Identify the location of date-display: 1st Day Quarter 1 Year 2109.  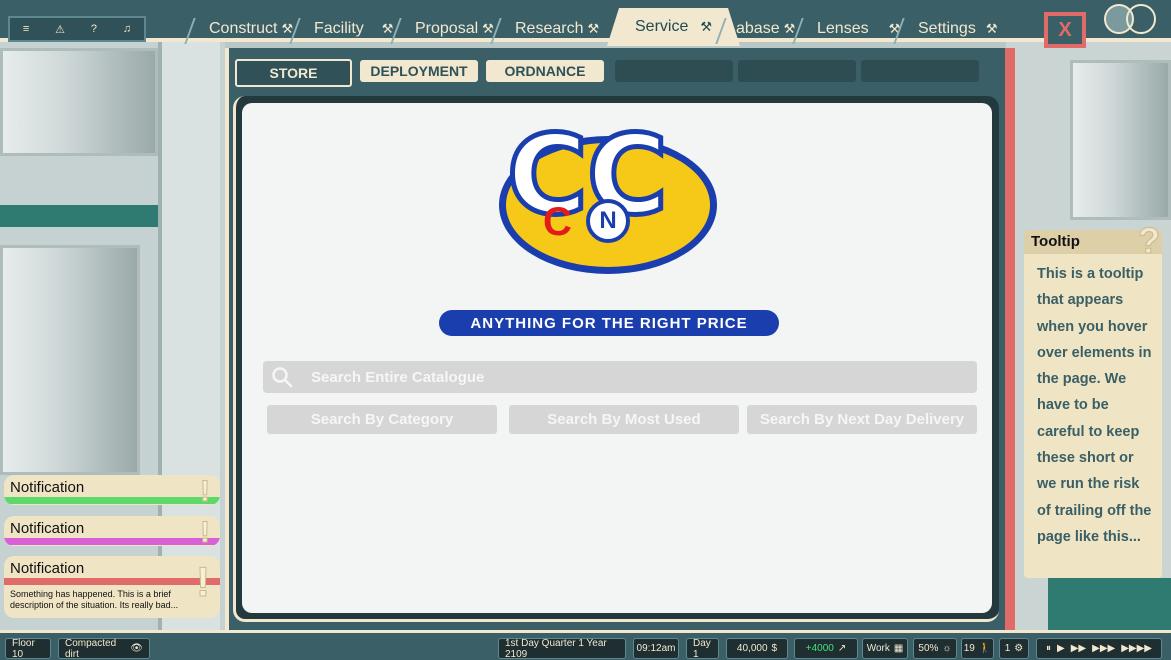
(562, 649).